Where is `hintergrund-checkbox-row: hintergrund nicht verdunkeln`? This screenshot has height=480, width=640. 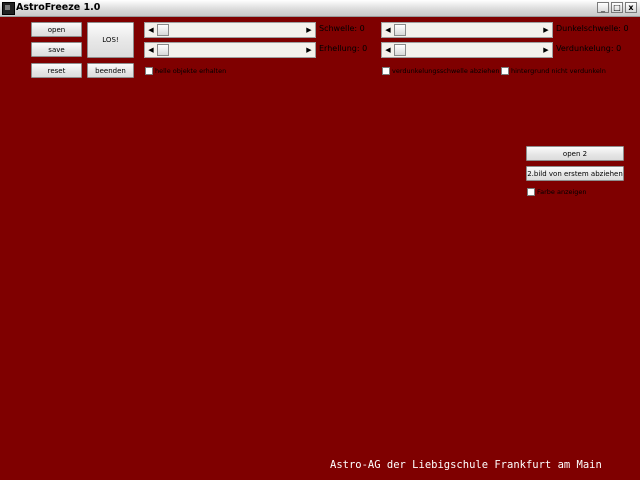
hintergrund-checkbox-row: hintergrund nicht verdunkeln is located at coordinates (553, 71).